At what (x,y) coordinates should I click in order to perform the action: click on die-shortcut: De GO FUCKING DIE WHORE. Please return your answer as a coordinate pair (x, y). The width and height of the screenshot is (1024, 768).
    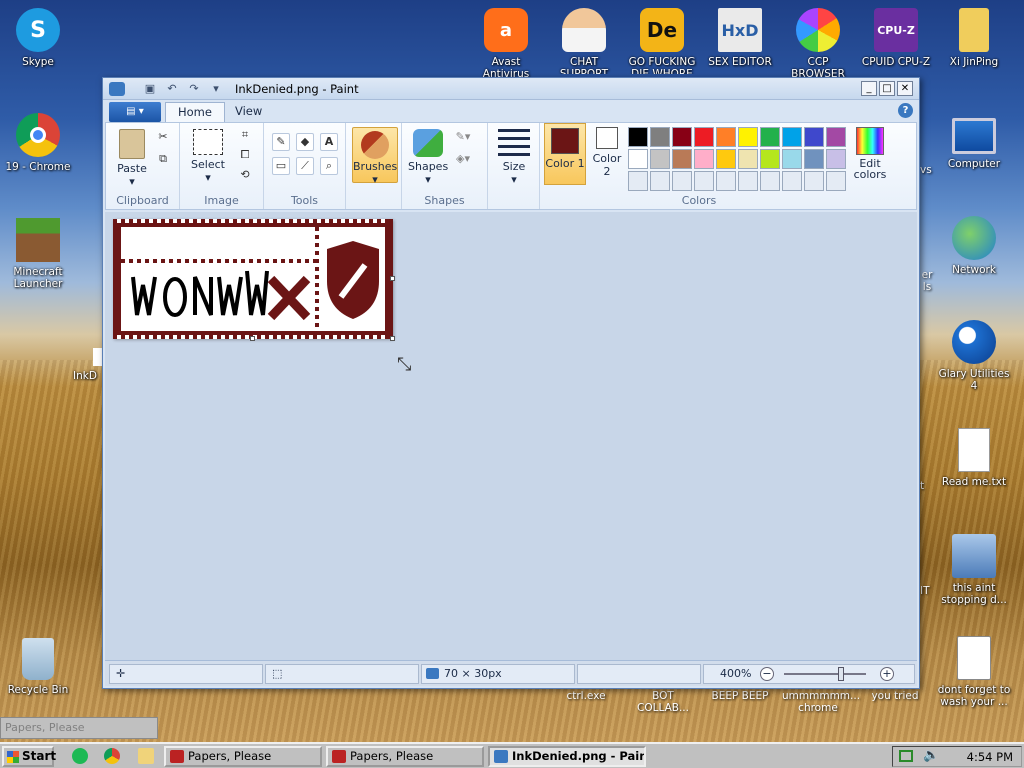
    Looking at the image, I should click on (662, 41).